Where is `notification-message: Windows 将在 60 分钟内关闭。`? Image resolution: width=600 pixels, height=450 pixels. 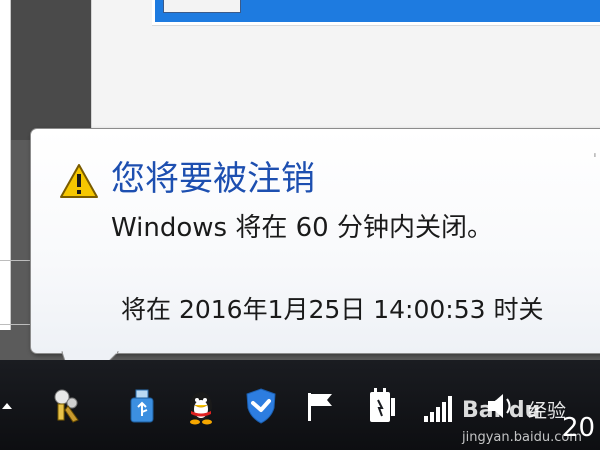
notification-message: Windows 将在 60 分钟内关闭。 is located at coordinates (302, 228).